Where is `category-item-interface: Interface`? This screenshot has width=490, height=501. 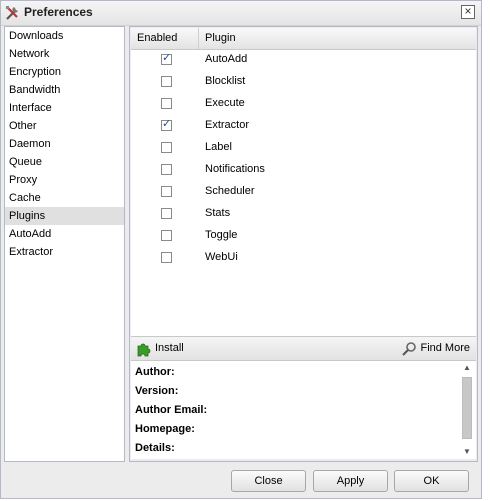
category-item-interface: Interface is located at coordinates (64, 108).